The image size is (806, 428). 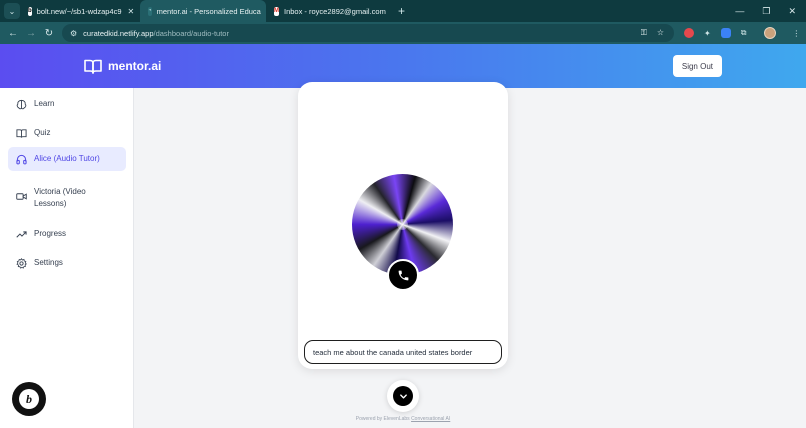 I want to click on sidebar-item-learn: Learn, so click(x=67, y=104).